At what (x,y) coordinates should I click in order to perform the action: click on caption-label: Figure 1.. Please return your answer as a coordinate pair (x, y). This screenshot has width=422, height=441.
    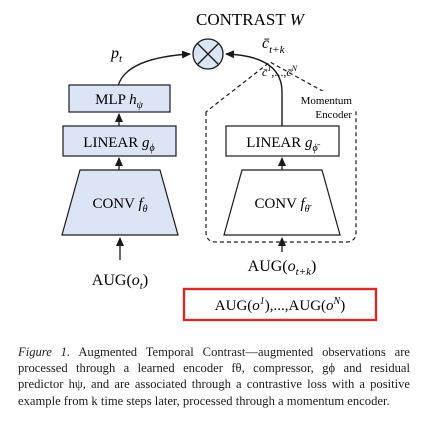
    Looking at the image, I should click on (44, 352).